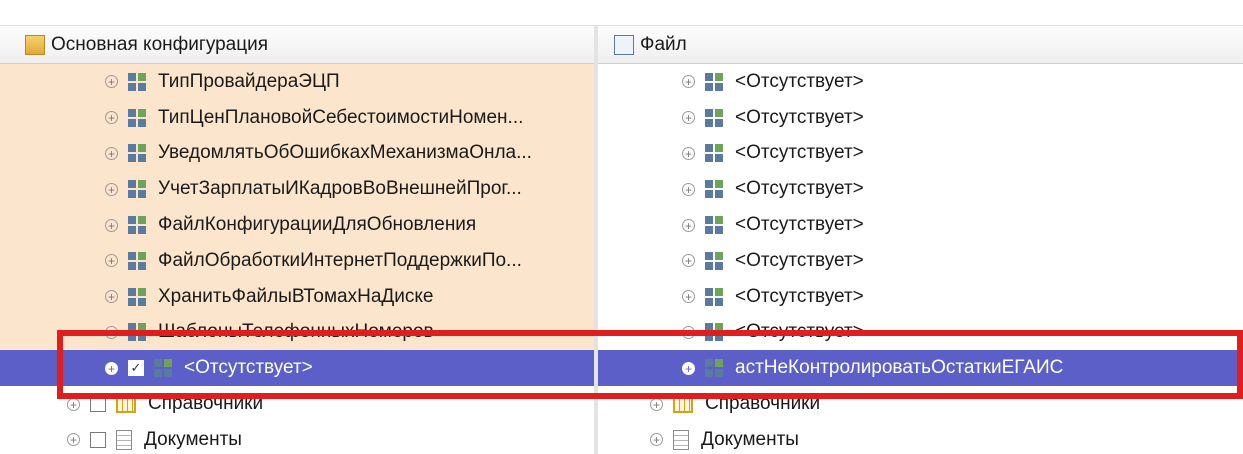 Image resolution: width=1243 pixels, height=454 pixels. Describe the element at coordinates (160, 44) in the screenshot. I see `main-config-header-label: Основная конфигурация` at that location.